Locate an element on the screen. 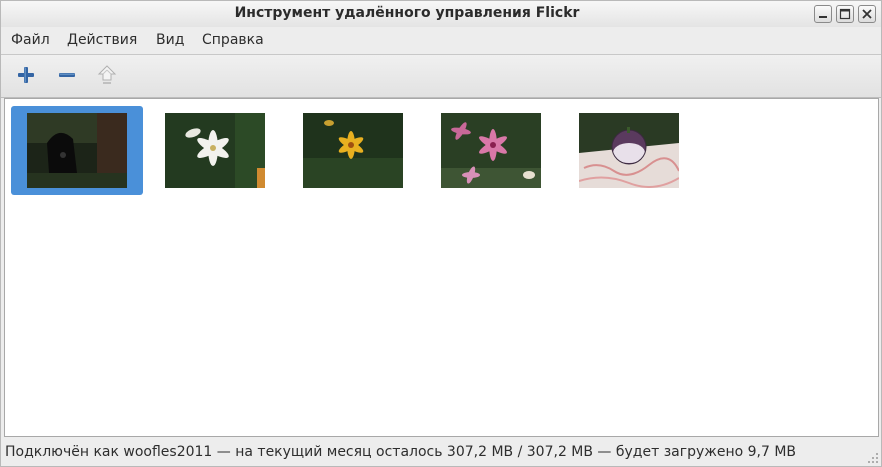 Image resolution: width=882 pixels, height=467 pixels. menu-help: Справка is located at coordinates (233, 40).